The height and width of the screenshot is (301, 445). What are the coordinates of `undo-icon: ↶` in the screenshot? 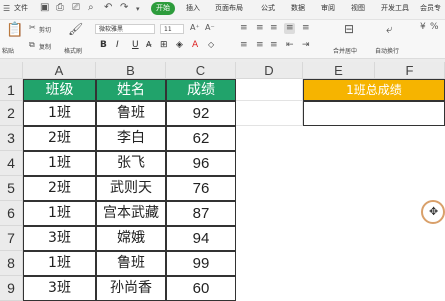 It's located at (108, 7).